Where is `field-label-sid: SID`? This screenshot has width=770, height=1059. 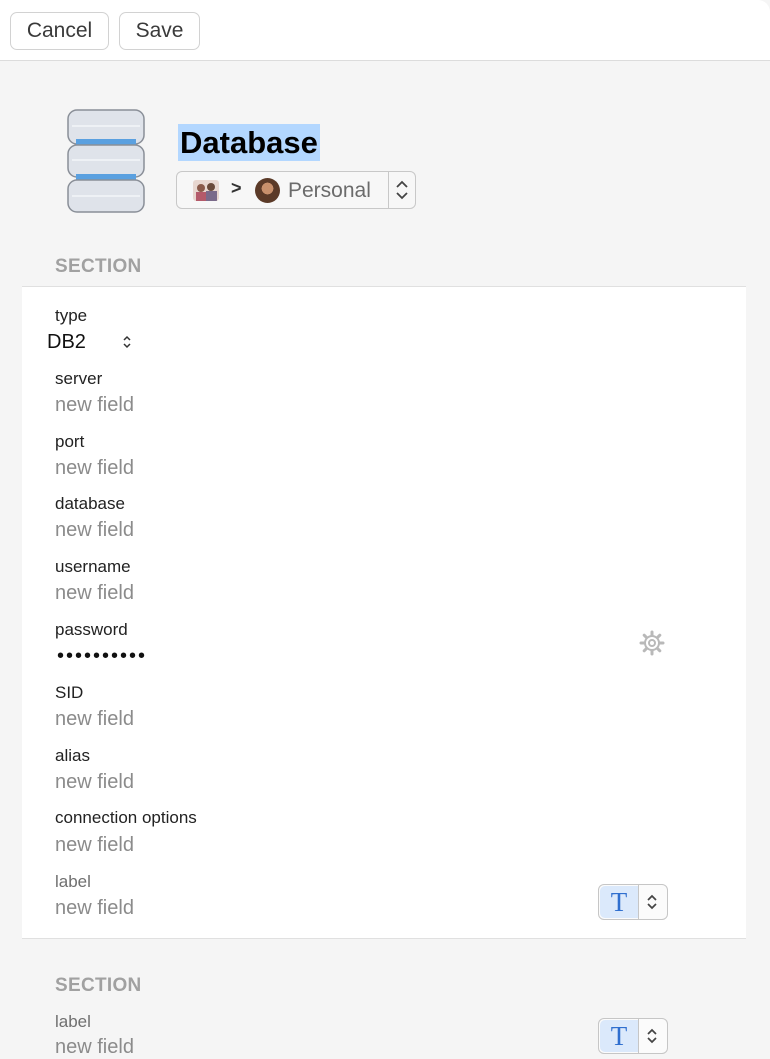
field-label-sid: SID is located at coordinates (69, 692).